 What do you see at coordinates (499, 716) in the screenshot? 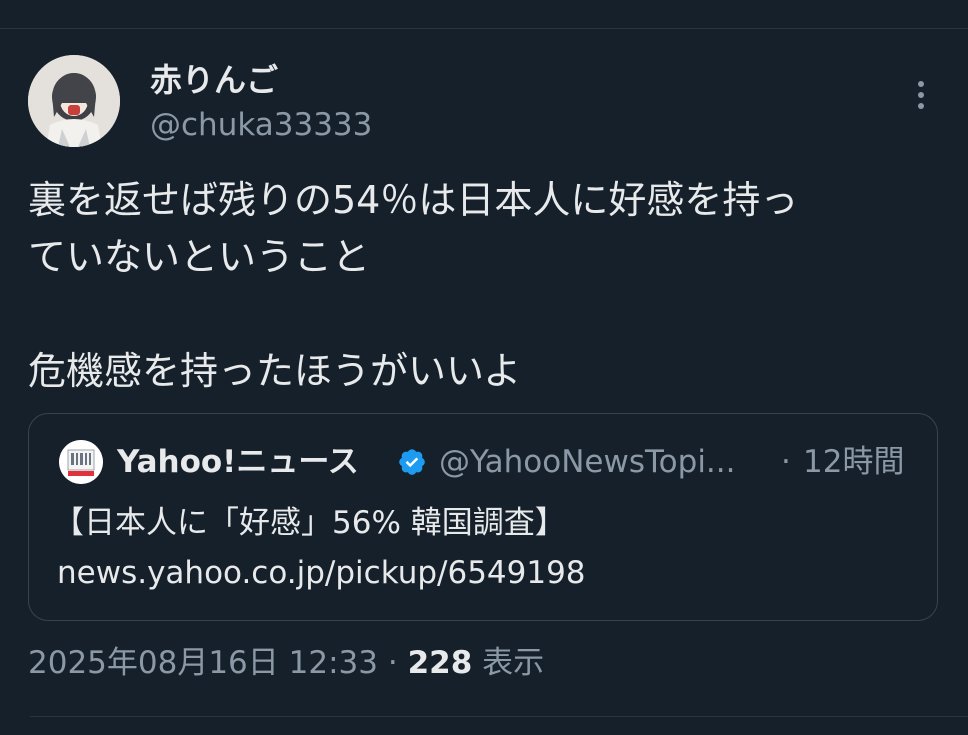
I see `bottom-divider` at bounding box center [499, 716].